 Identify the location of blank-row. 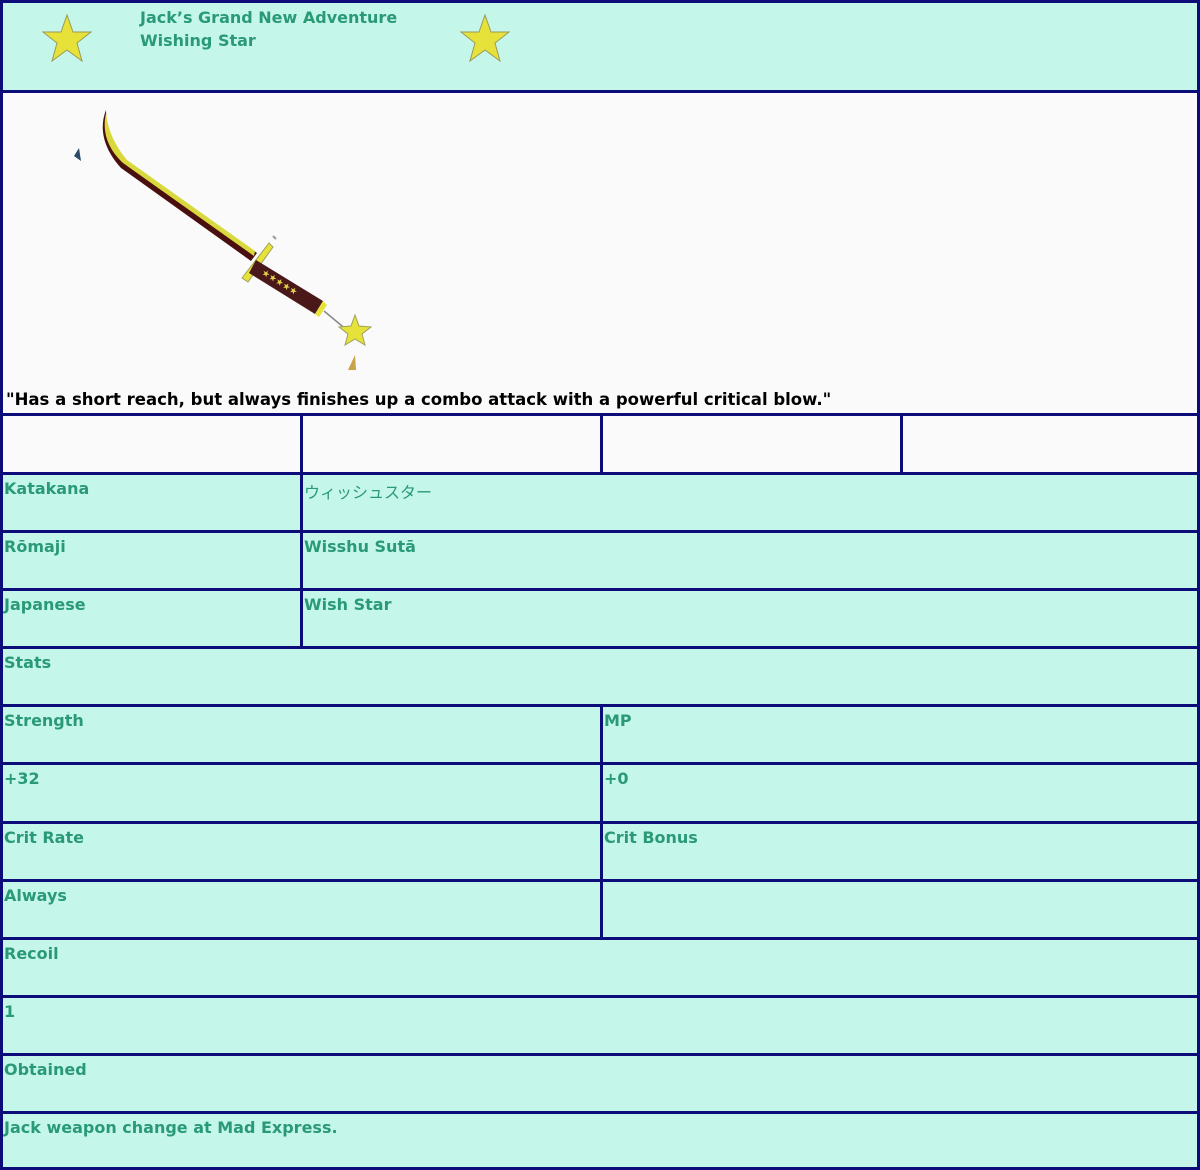
(600, 442).